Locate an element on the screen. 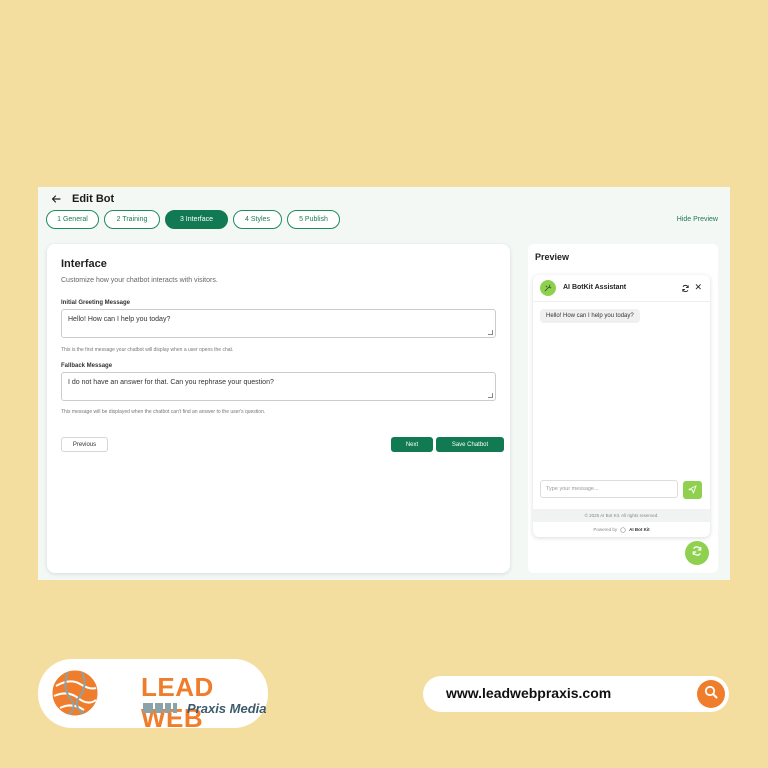 The height and width of the screenshot is (768, 768). tab-interface: 3 Interface is located at coordinates (196, 219).